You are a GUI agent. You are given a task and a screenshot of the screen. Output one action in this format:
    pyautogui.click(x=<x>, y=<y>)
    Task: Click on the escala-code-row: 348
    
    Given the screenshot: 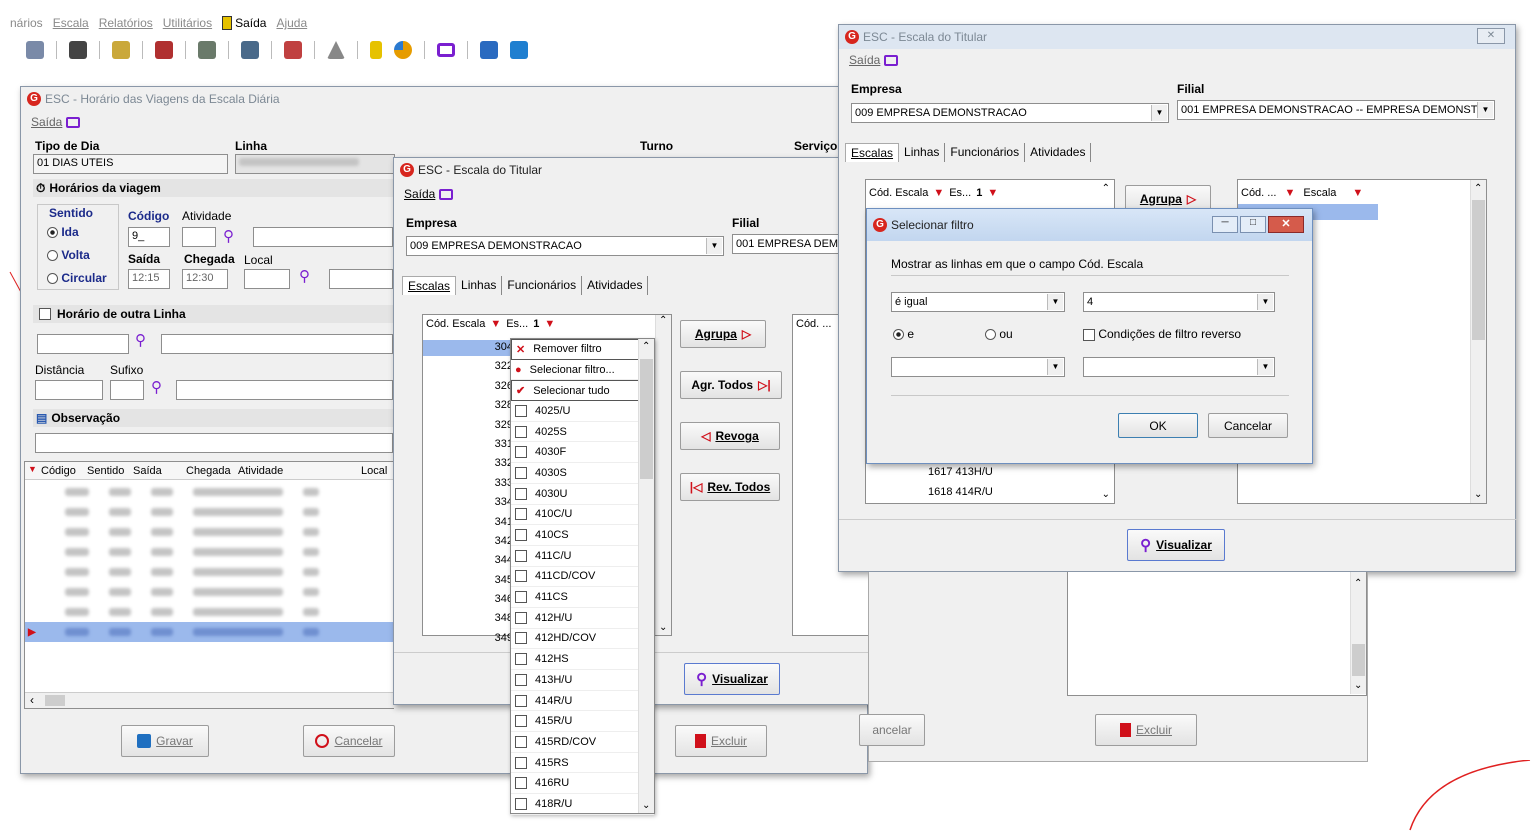 What is the action you would take?
    pyautogui.click(x=499, y=621)
    